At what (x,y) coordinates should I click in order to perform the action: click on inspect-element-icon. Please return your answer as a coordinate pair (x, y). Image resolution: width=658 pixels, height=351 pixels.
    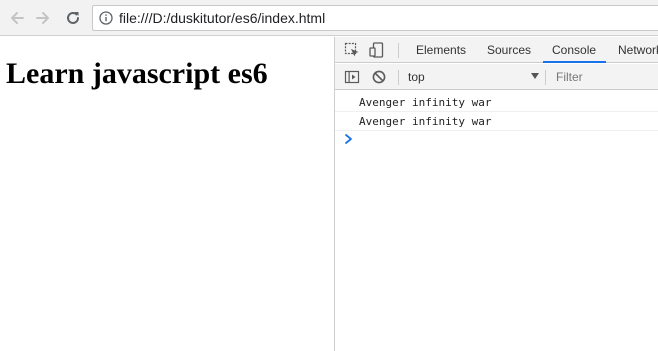
    Looking at the image, I should click on (351, 49).